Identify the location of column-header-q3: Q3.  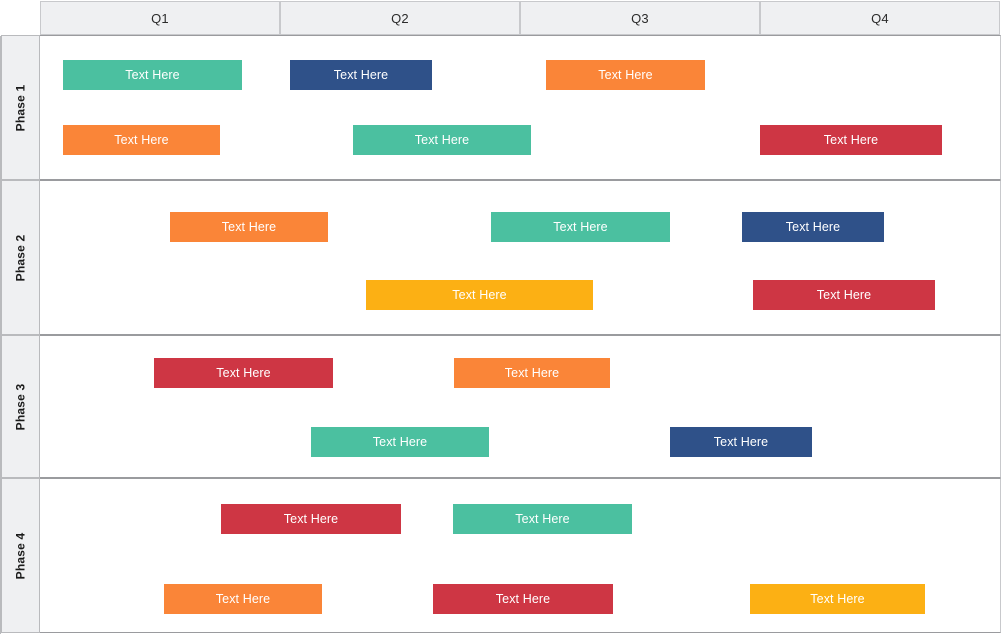
(640, 18).